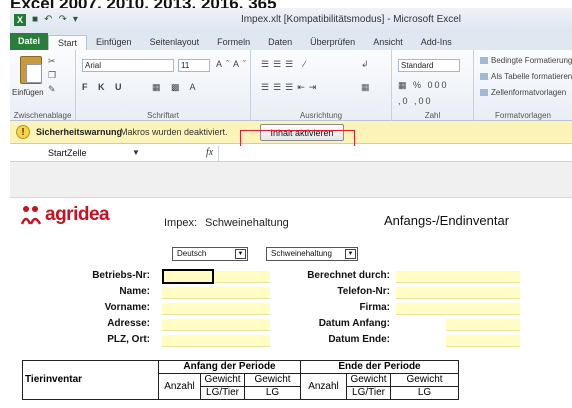  I want to click on firma-field, so click(458, 309).